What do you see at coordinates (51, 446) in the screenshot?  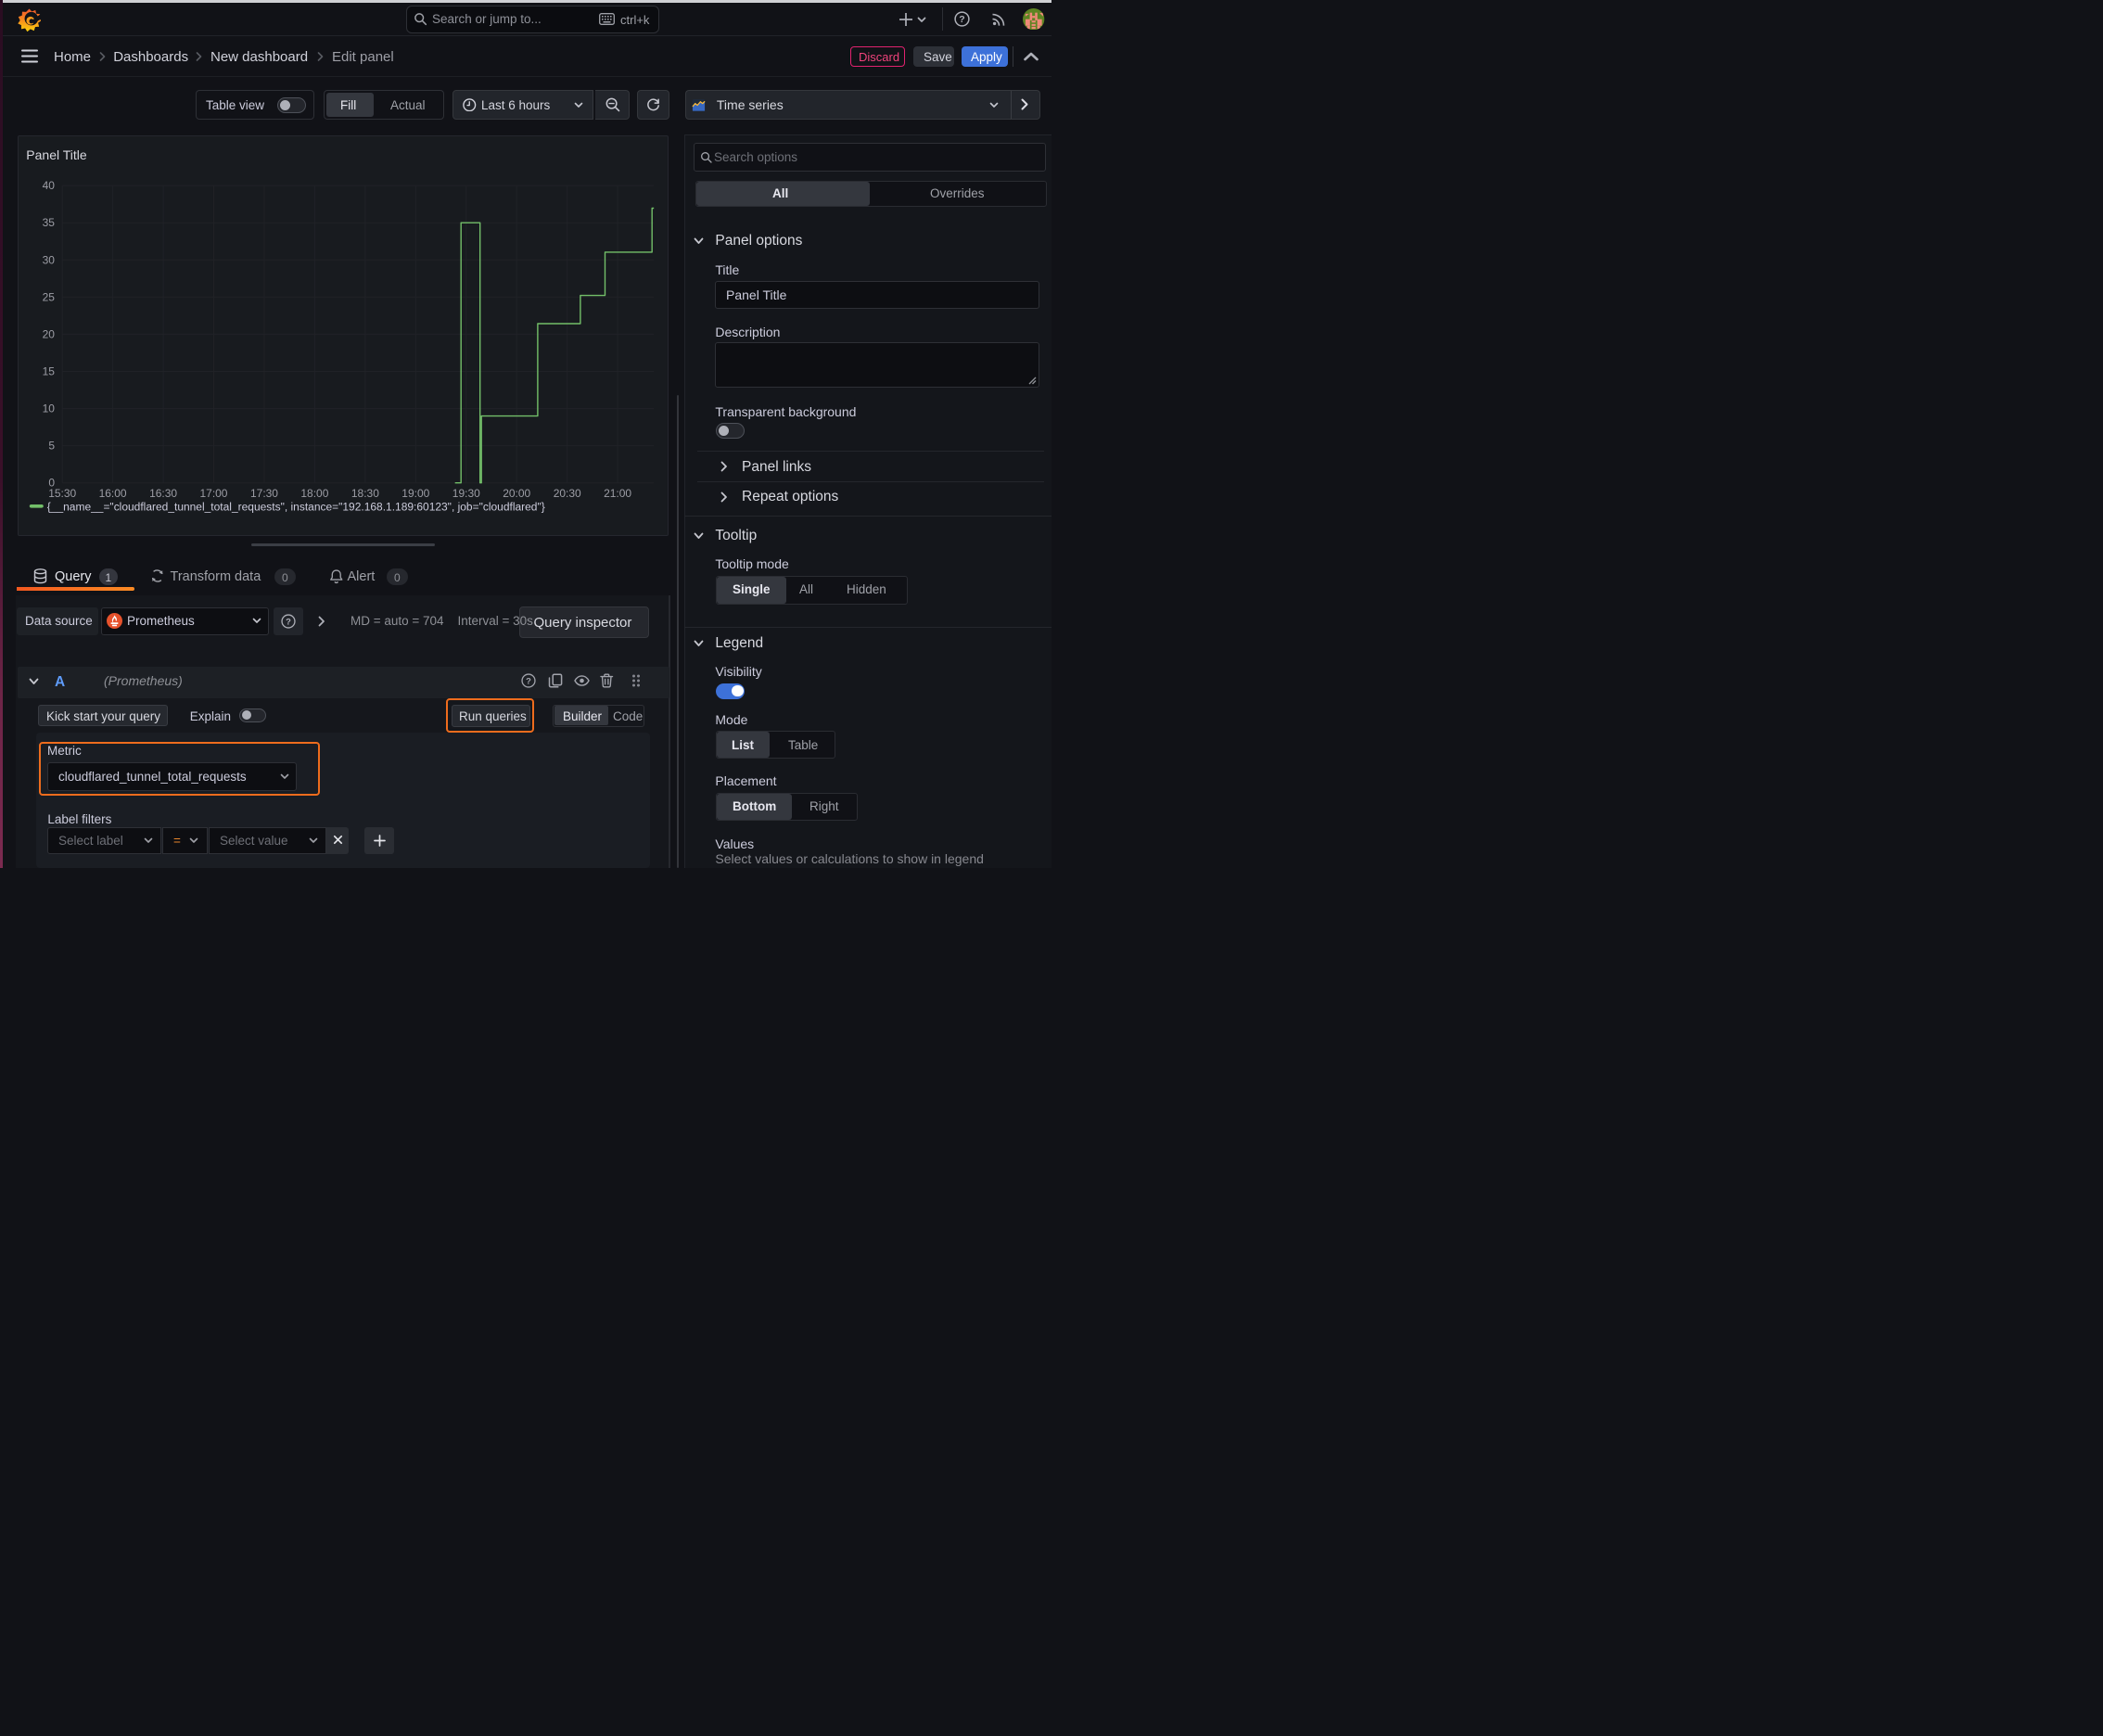 I see `svg-text: 5` at bounding box center [51, 446].